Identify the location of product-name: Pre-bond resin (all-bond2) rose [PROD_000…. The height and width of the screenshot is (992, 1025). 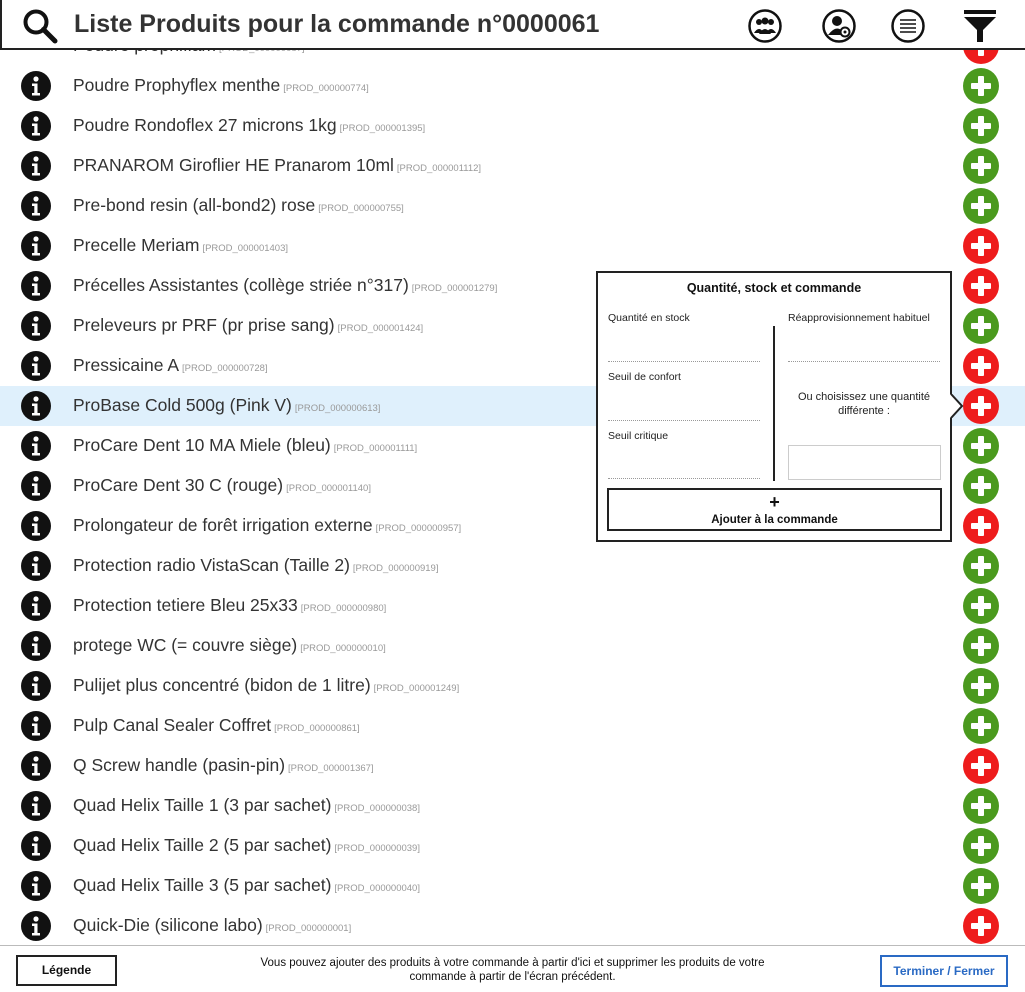
(238, 205).